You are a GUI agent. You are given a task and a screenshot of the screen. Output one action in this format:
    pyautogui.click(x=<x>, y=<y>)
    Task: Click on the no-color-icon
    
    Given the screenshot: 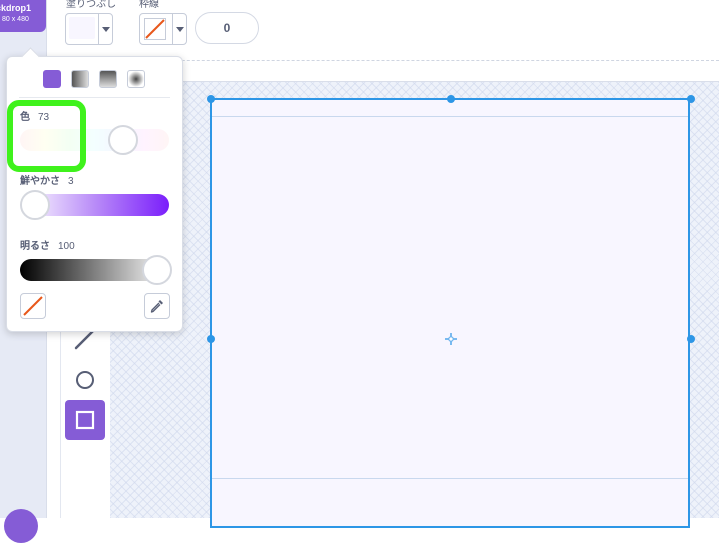 What is the action you would take?
    pyautogui.click(x=33, y=306)
    